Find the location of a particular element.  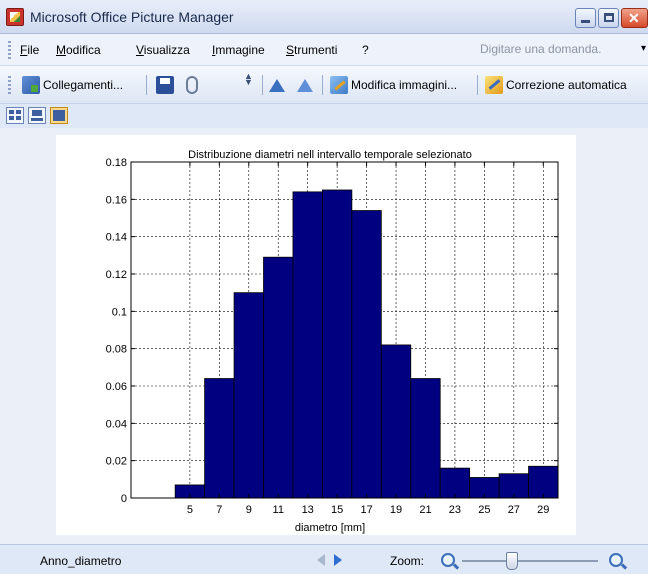

edit-image-icon is located at coordinates (339, 85).